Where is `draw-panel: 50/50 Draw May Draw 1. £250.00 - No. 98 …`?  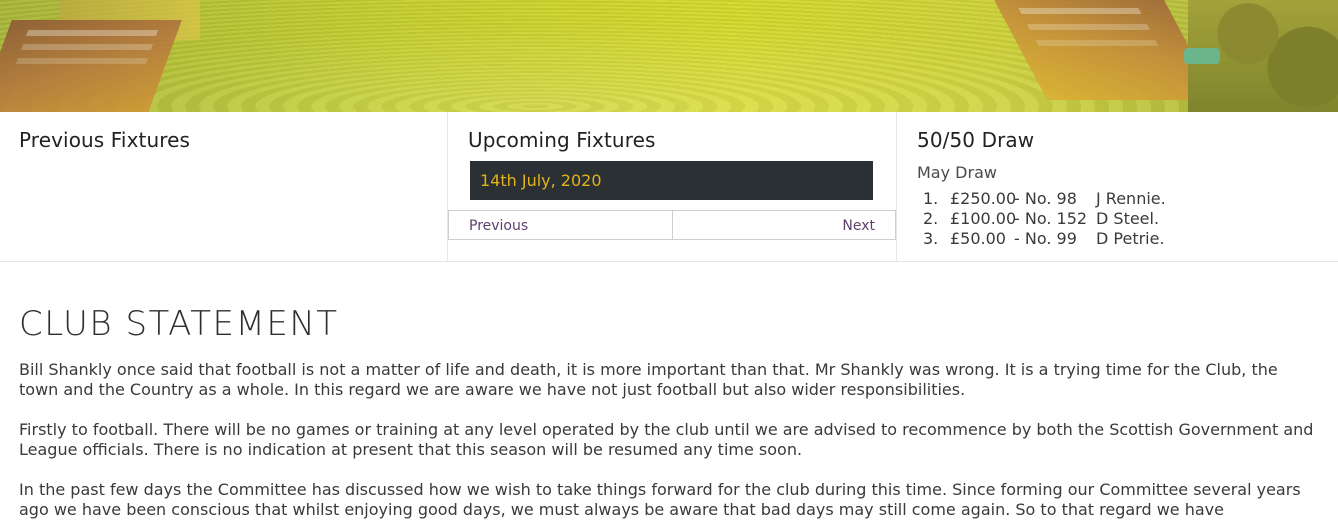
draw-panel: 50/50 Draw May Draw 1. £250.00 - No. 98 … is located at coordinates (1117, 186).